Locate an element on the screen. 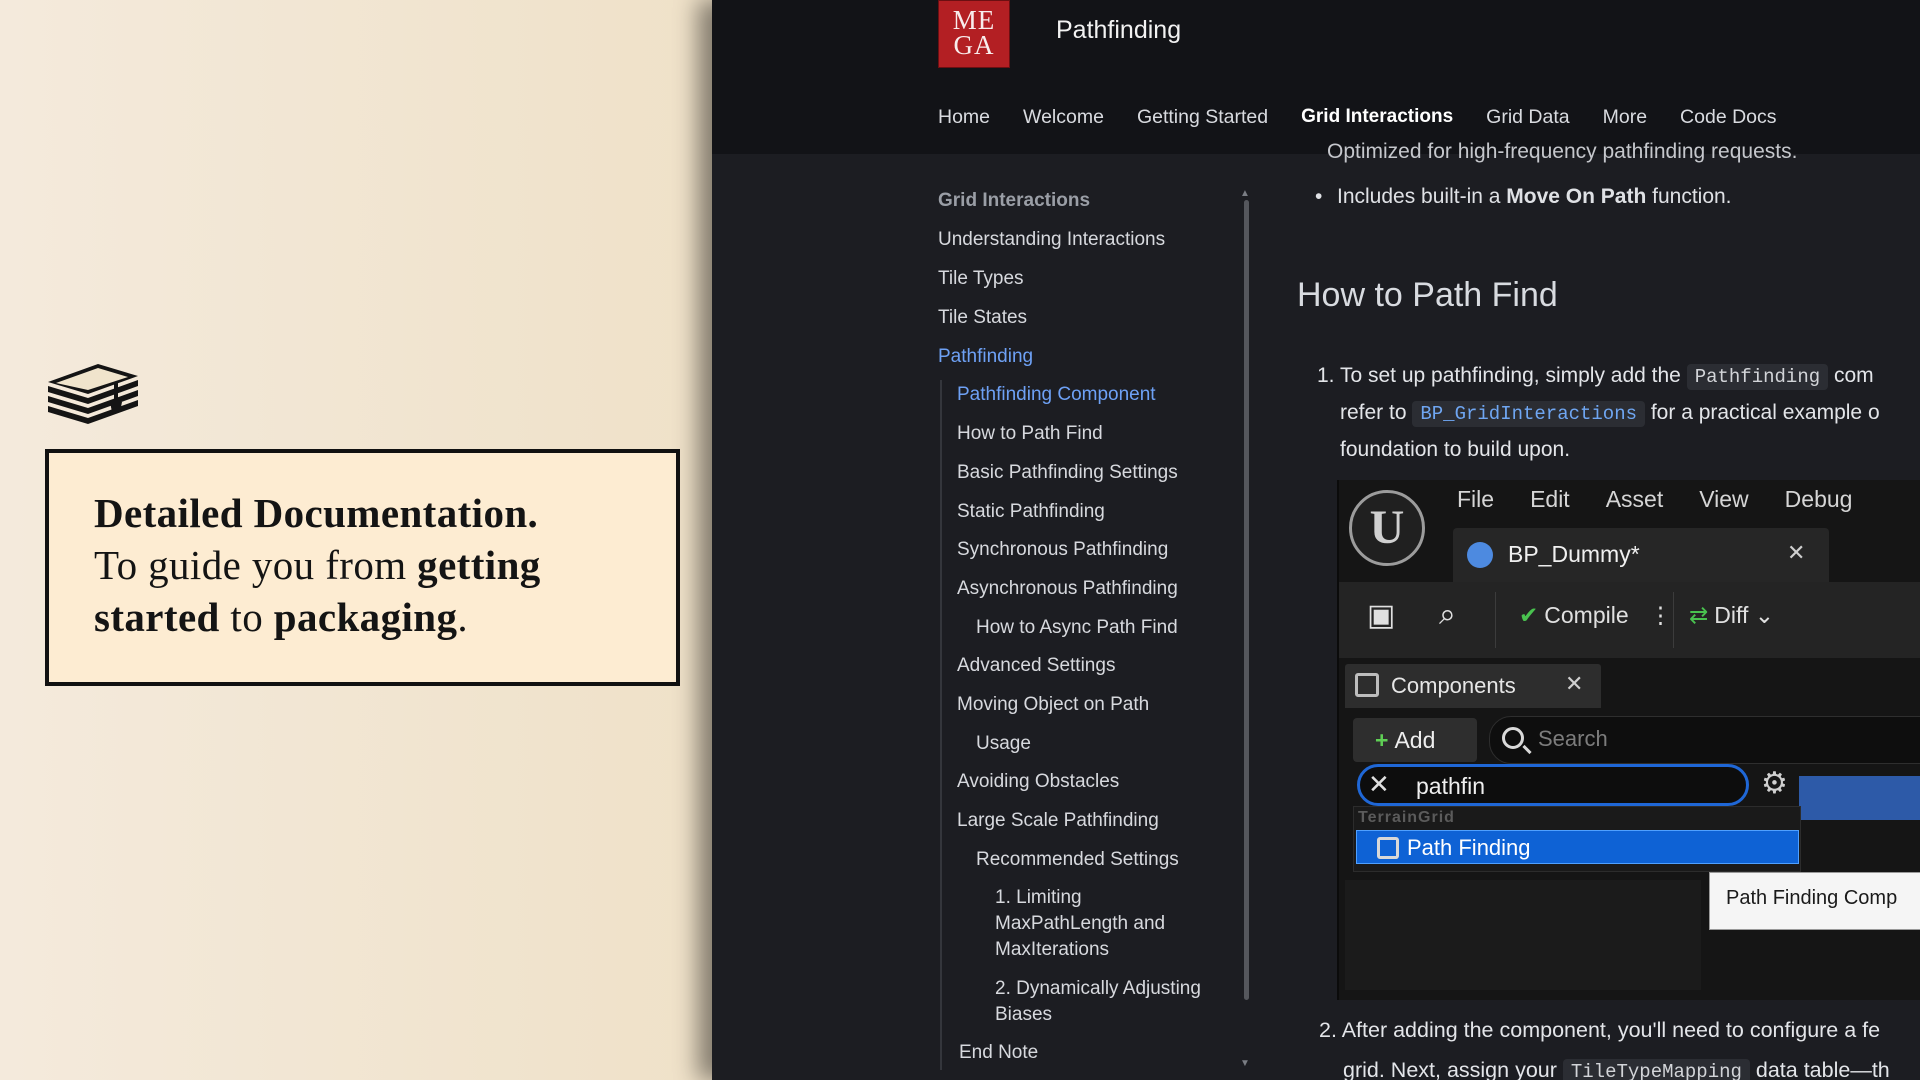  menu-edit: Edit is located at coordinates (1550, 499).